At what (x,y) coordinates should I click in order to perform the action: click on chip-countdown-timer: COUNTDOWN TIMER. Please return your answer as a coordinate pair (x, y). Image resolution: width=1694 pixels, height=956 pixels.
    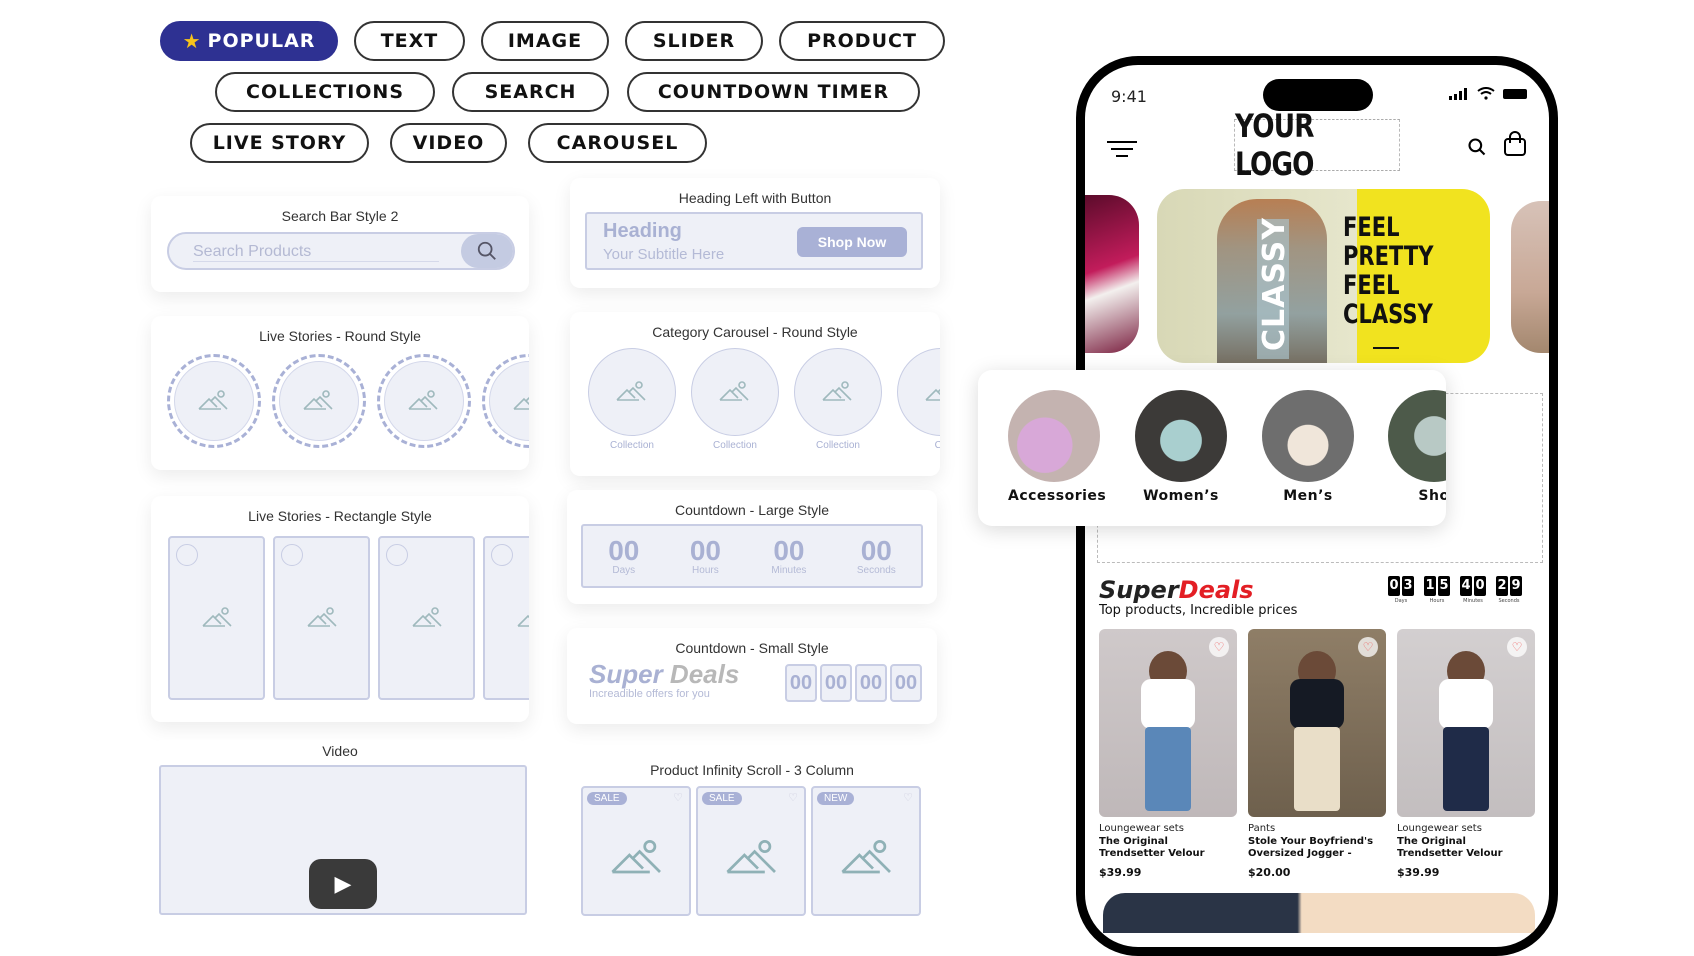
    Looking at the image, I should click on (773, 92).